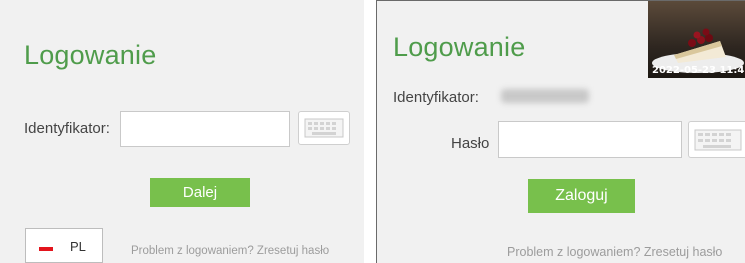 This screenshot has width=745, height=263. What do you see at coordinates (581, 196) in the screenshot?
I see `login-button: Zaloguj` at bounding box center [581, 196].